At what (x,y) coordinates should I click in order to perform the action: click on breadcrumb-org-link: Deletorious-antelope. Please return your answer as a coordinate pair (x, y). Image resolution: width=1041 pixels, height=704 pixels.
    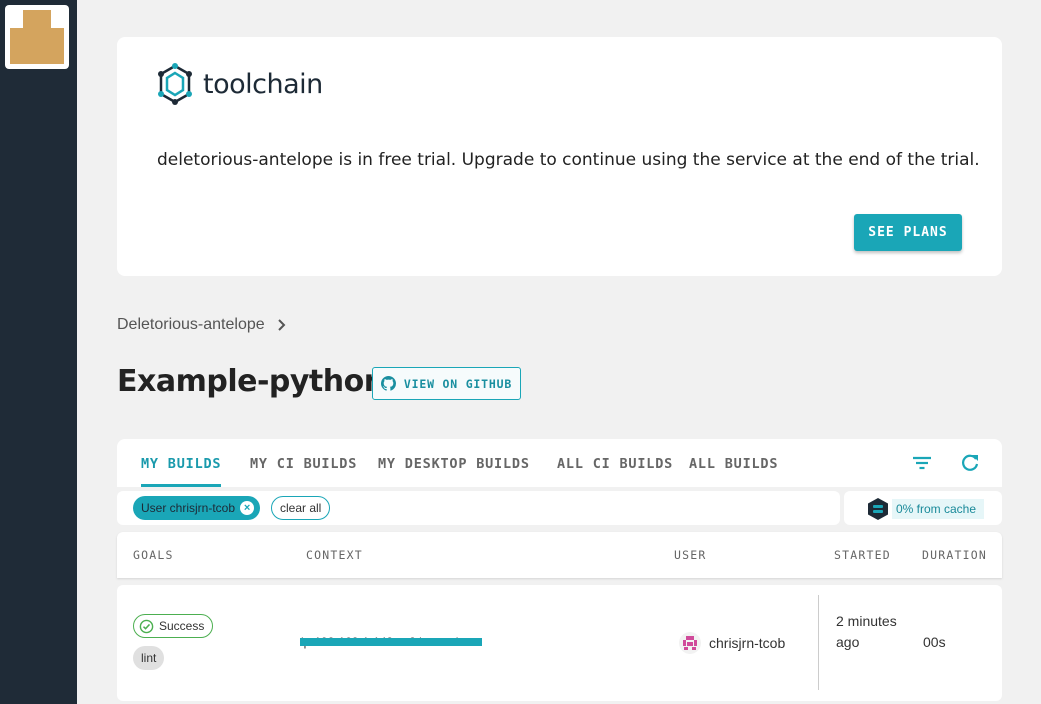
    Looking at the image, I should click on (191, 325).